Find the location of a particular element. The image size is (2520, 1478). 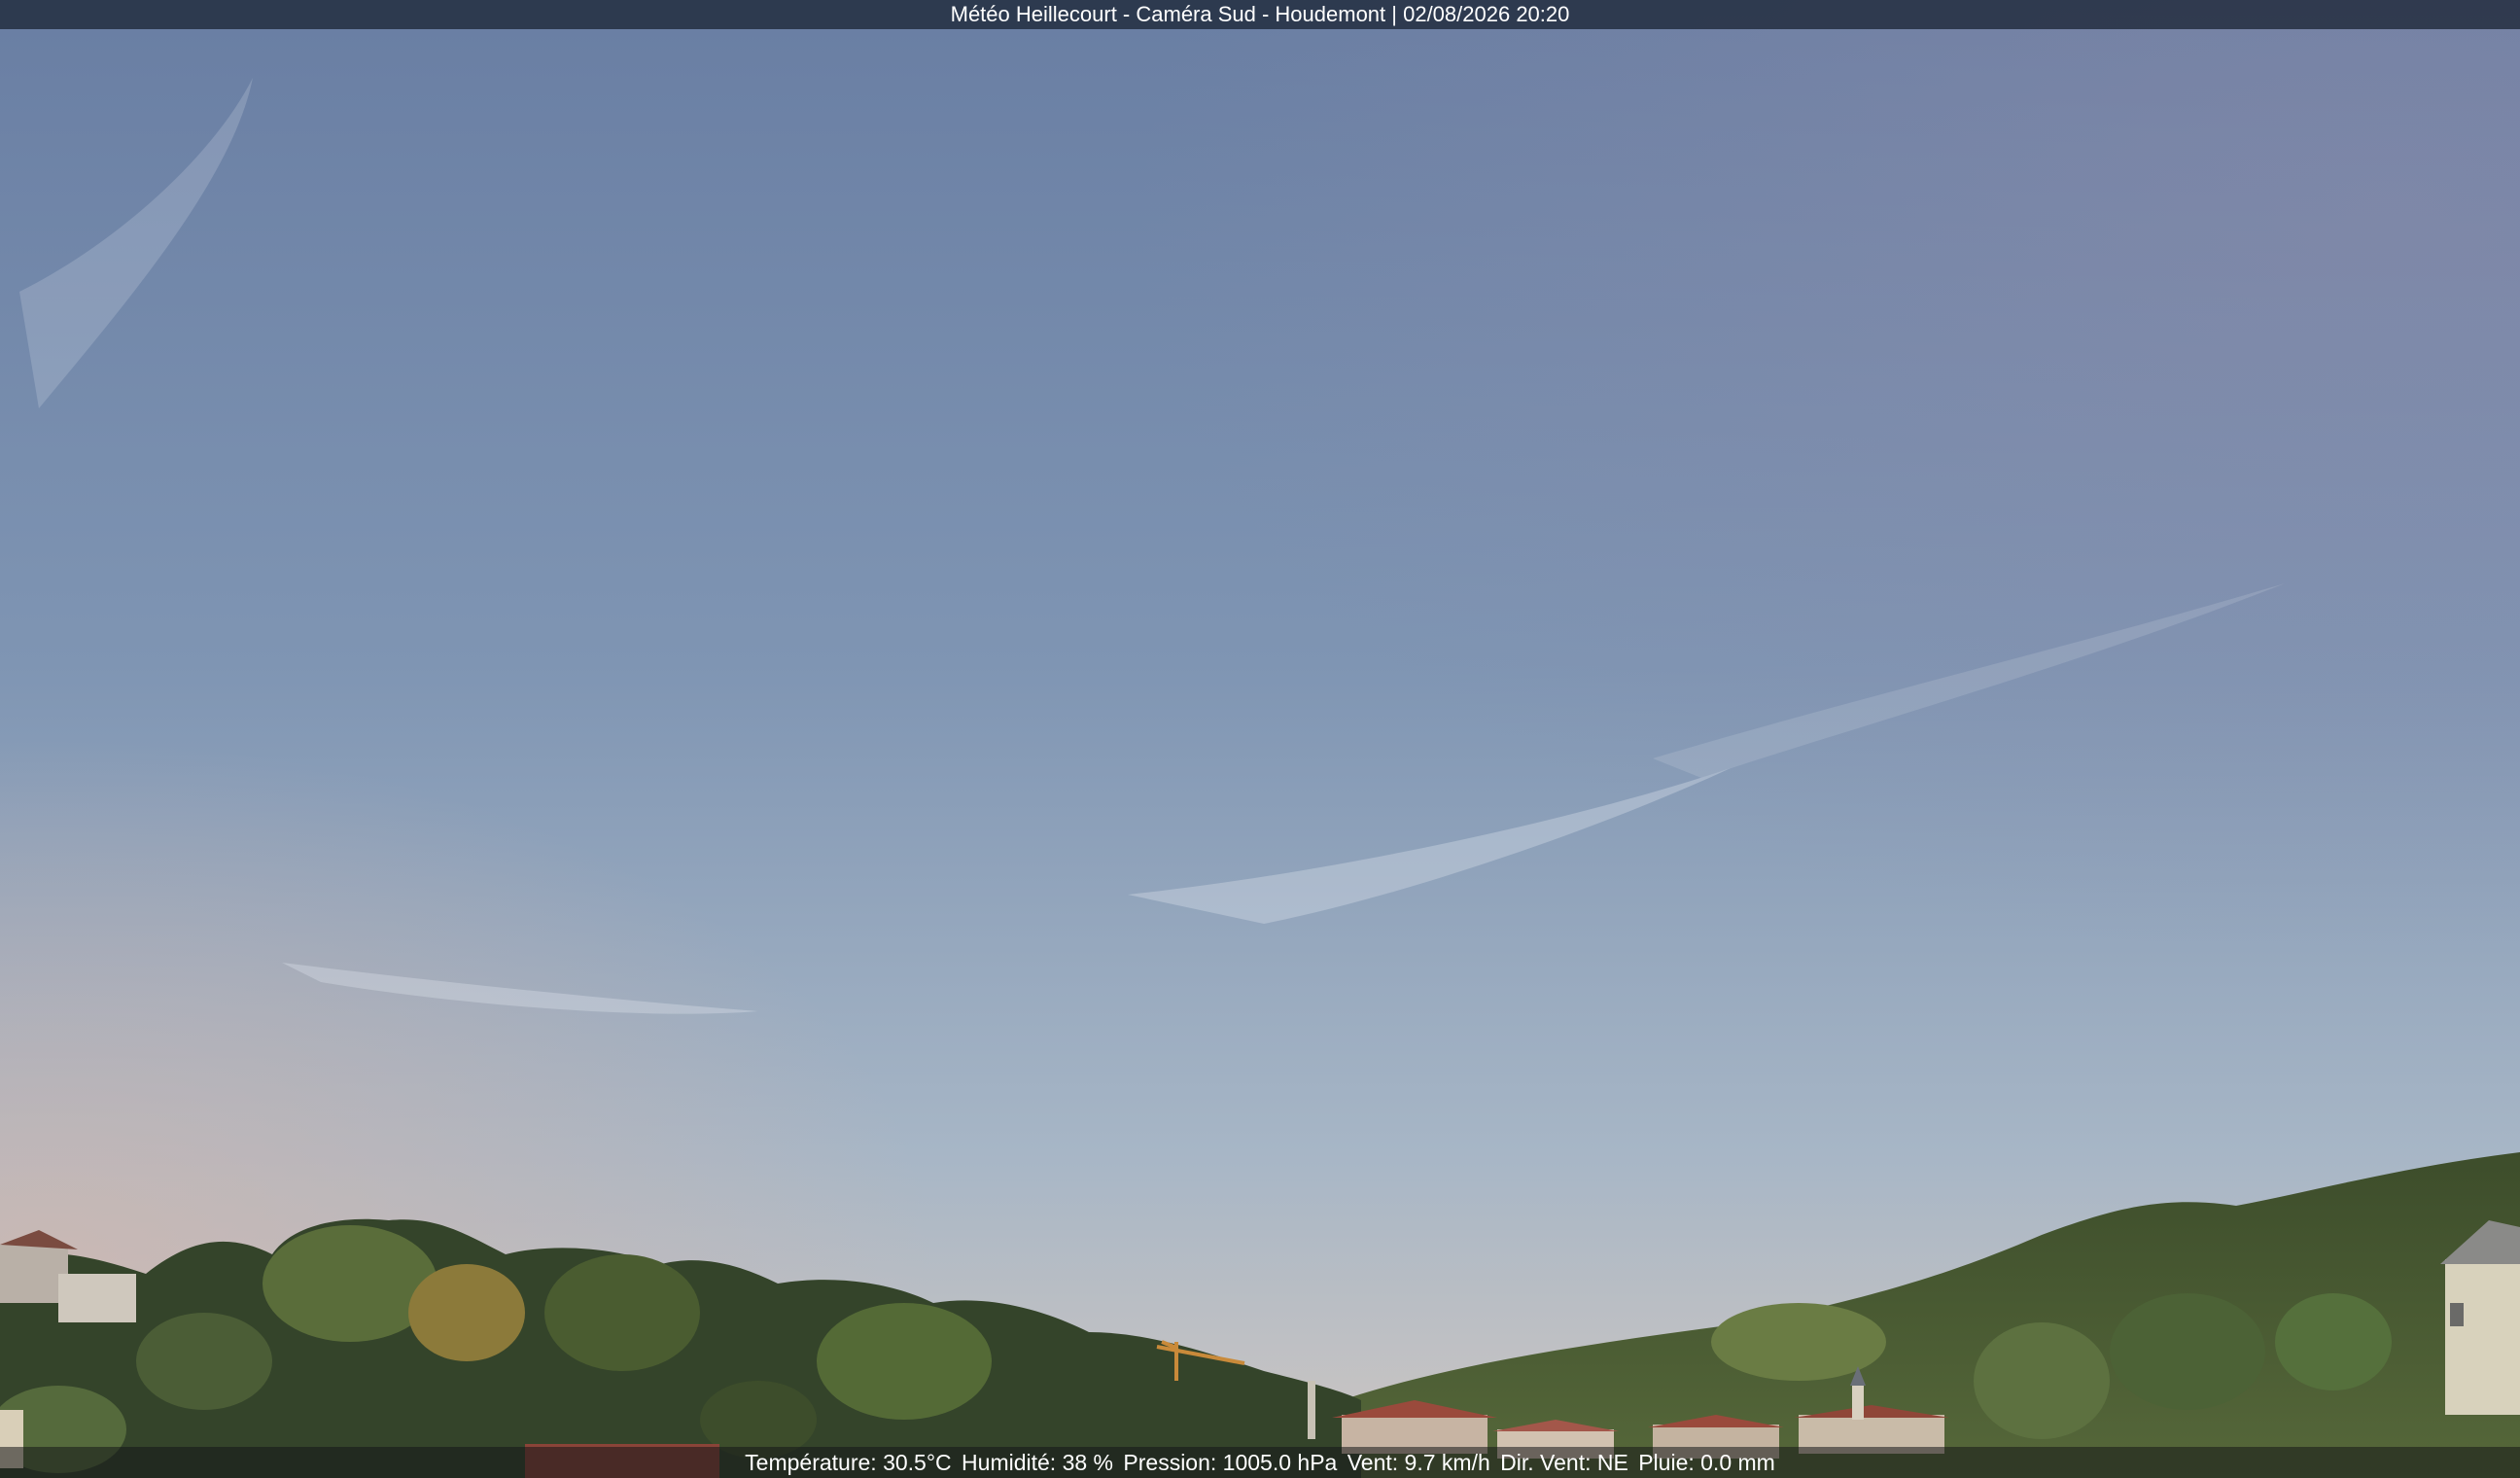

rain-readout: Pluie: 0.0 mm is located at coordinates (1706, 1462).